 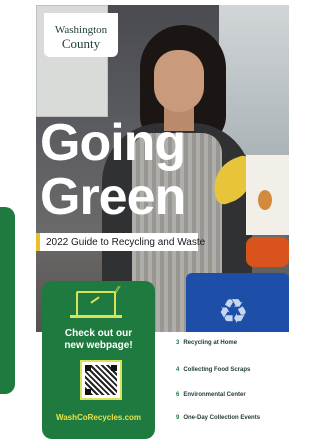 I want to click on logo-line-1: Washington, so click(x=81, y=30).